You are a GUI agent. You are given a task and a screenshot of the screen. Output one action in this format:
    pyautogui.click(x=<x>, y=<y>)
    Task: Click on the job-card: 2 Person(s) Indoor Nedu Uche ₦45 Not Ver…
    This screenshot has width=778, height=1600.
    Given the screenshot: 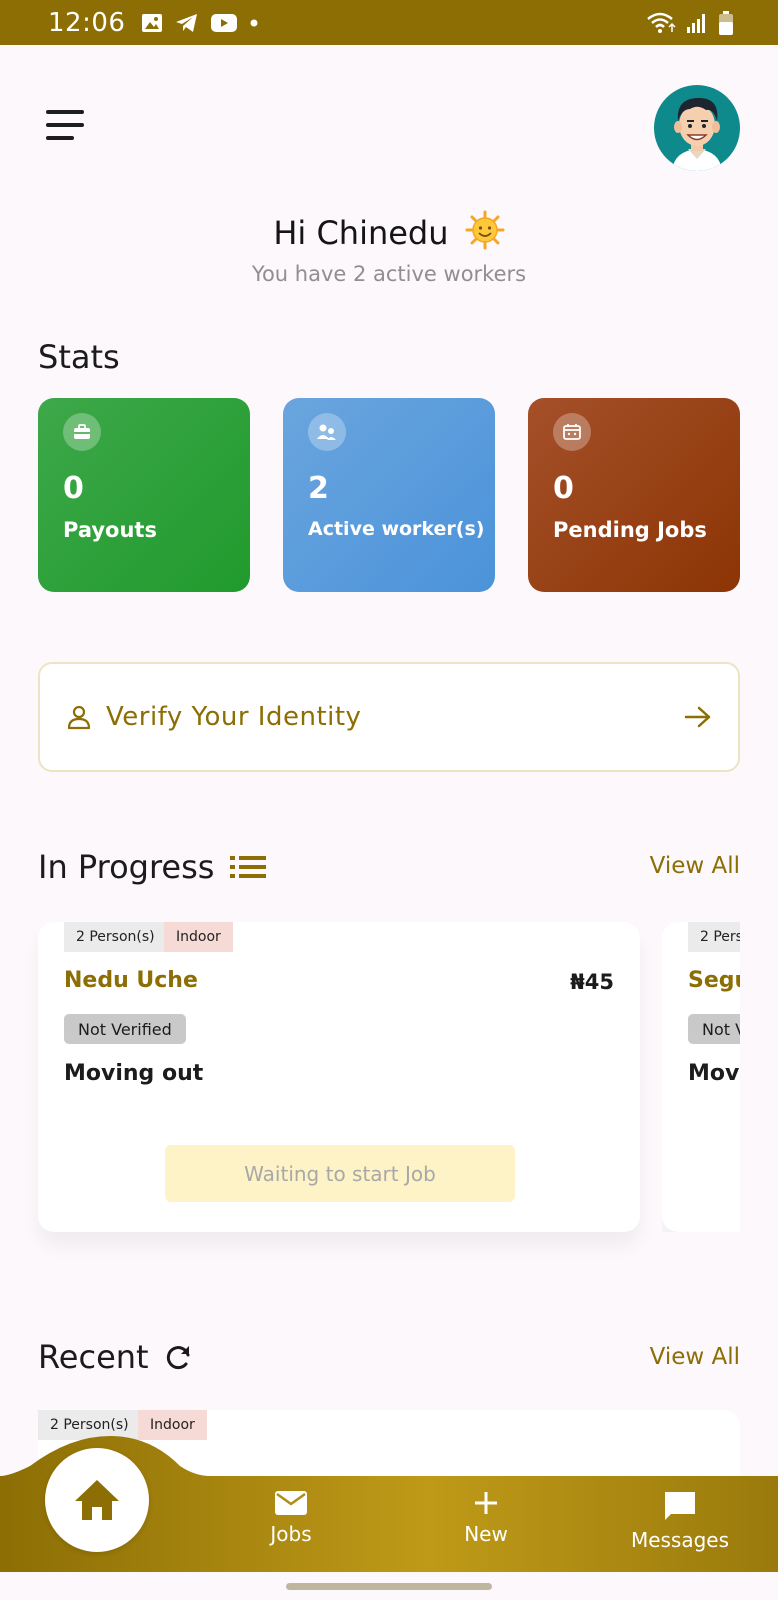 What is the action you would take?
    pyautogui.click(x=339, y=1077)
    